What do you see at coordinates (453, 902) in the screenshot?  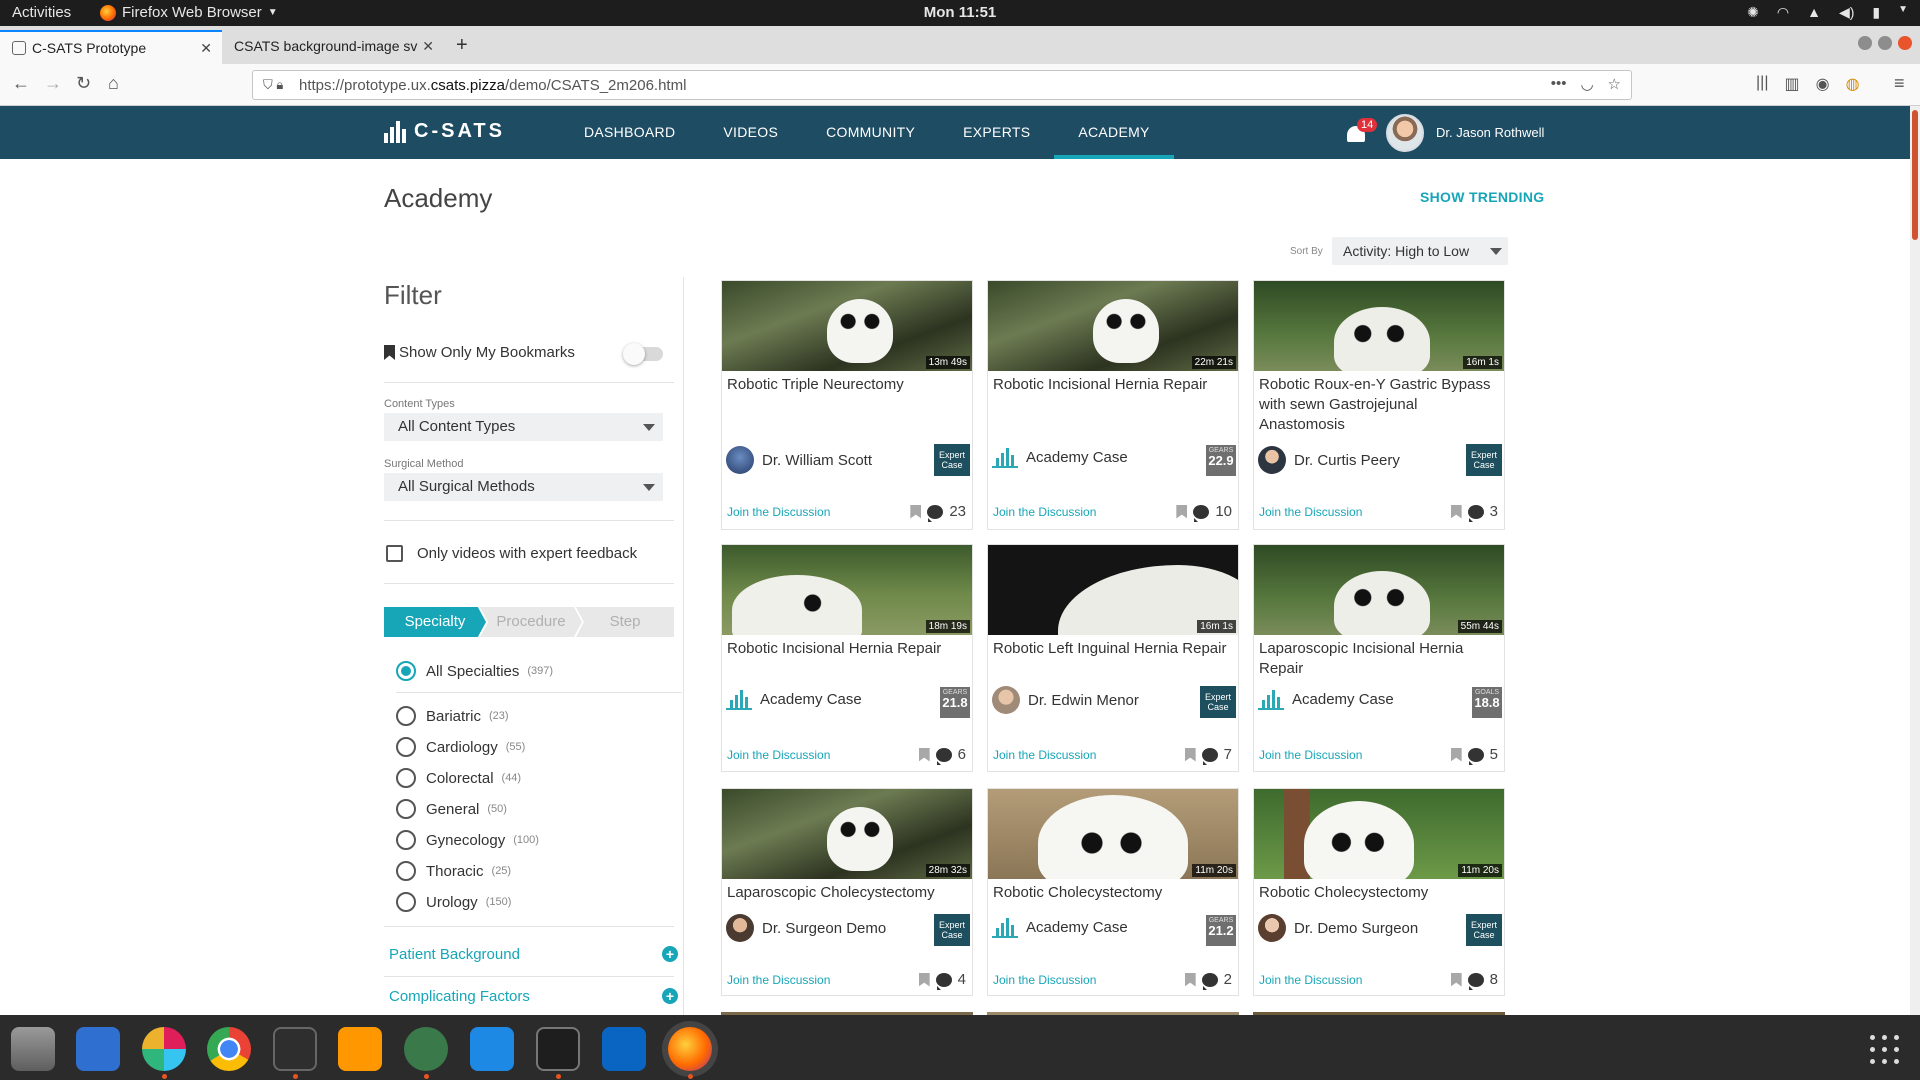 I see `specialty-option: Urology (150)` at bounding box center [453, 902].